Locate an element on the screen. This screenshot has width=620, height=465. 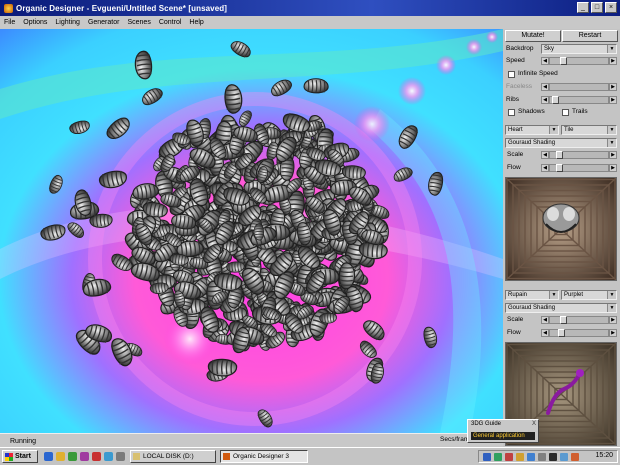
layer1-flow-thumb is located at coordinates (559, 168).